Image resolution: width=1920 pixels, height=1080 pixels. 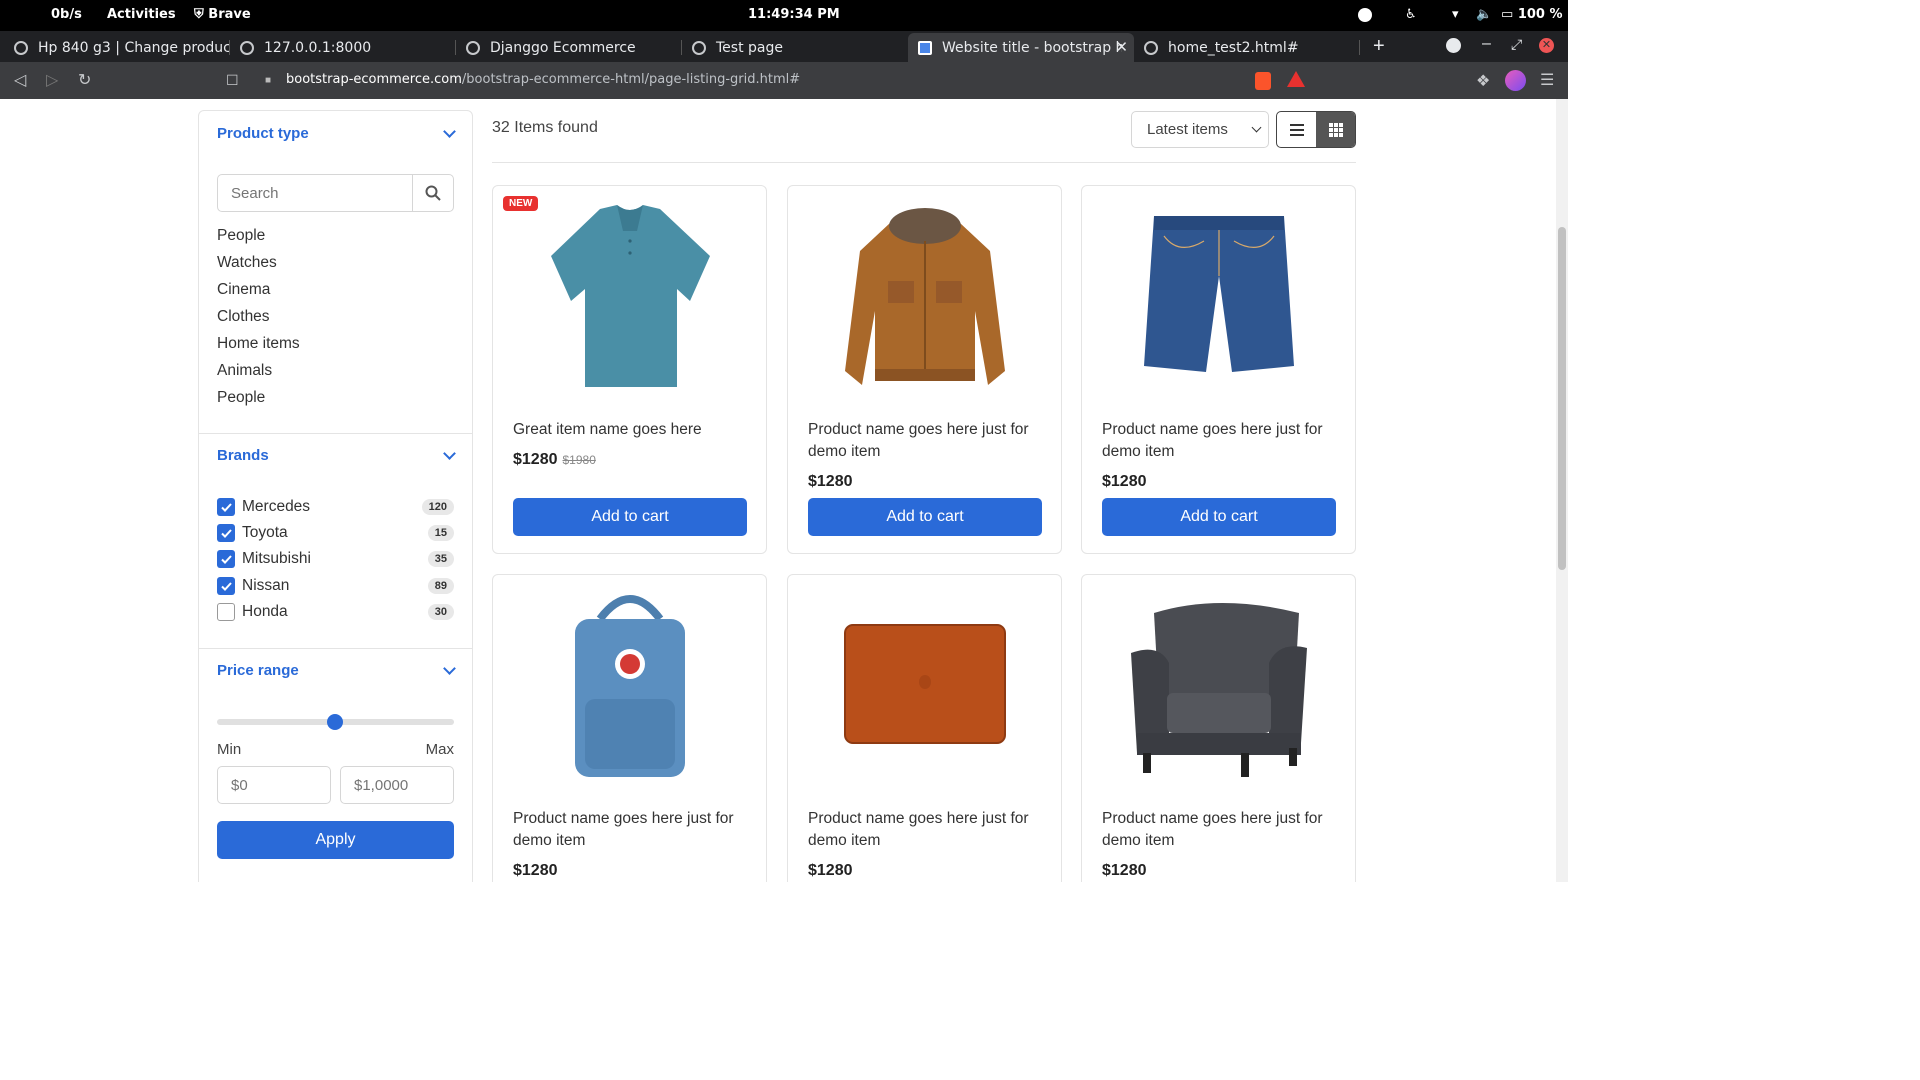 What do you see at coordinates (397, 785) in the screenshot?
I see `max-price-input` at bounding box center [397, 785].